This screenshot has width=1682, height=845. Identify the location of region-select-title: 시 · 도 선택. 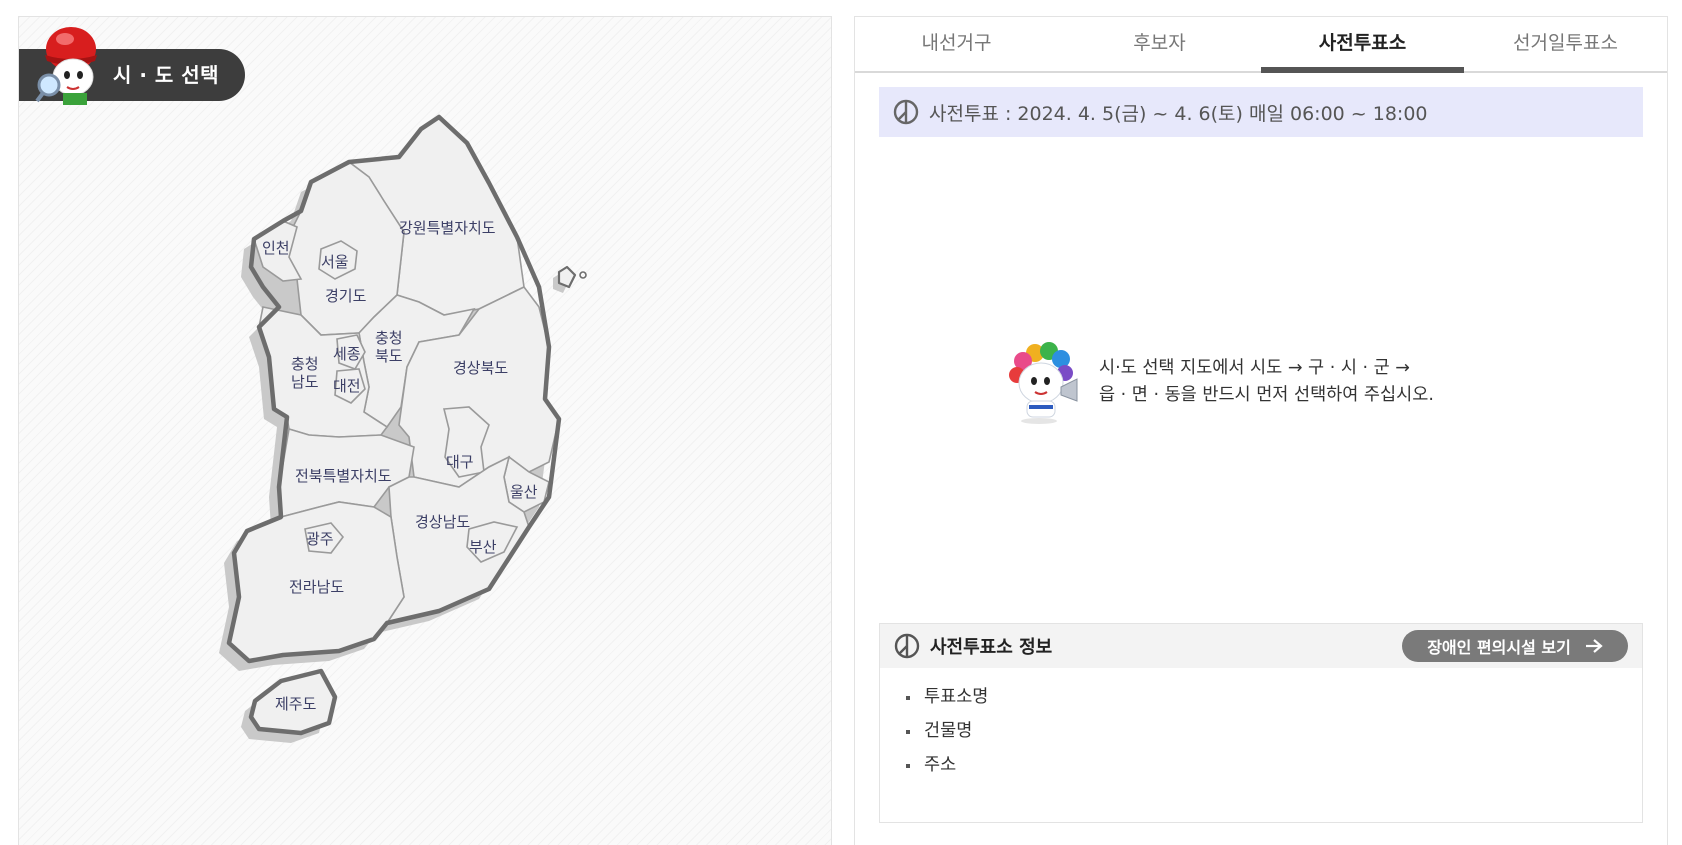
(166, 75).